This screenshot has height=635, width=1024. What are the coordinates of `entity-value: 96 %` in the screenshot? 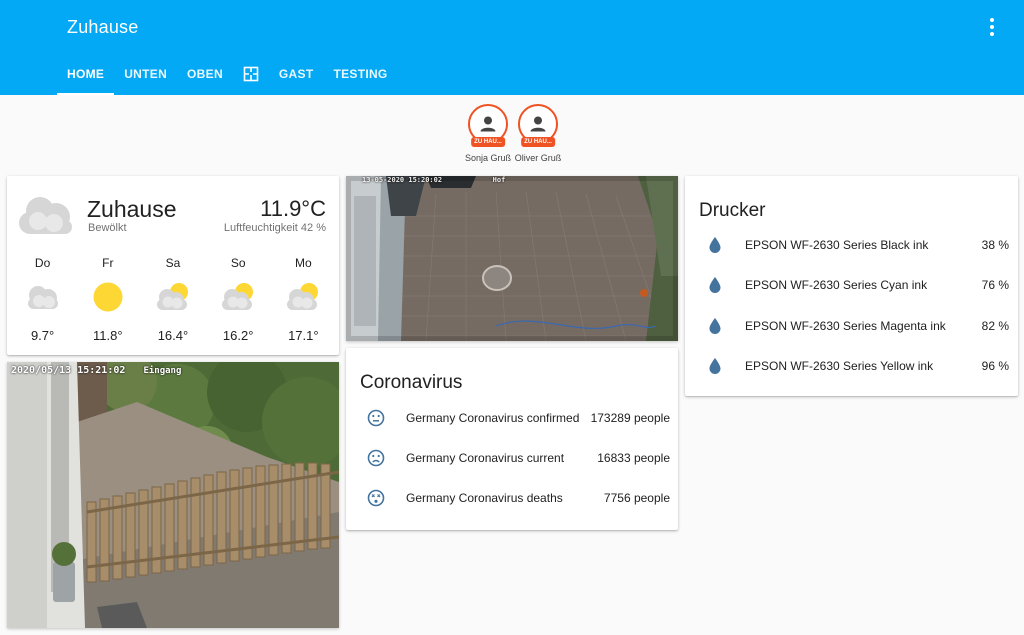 It's located at (995, 366).